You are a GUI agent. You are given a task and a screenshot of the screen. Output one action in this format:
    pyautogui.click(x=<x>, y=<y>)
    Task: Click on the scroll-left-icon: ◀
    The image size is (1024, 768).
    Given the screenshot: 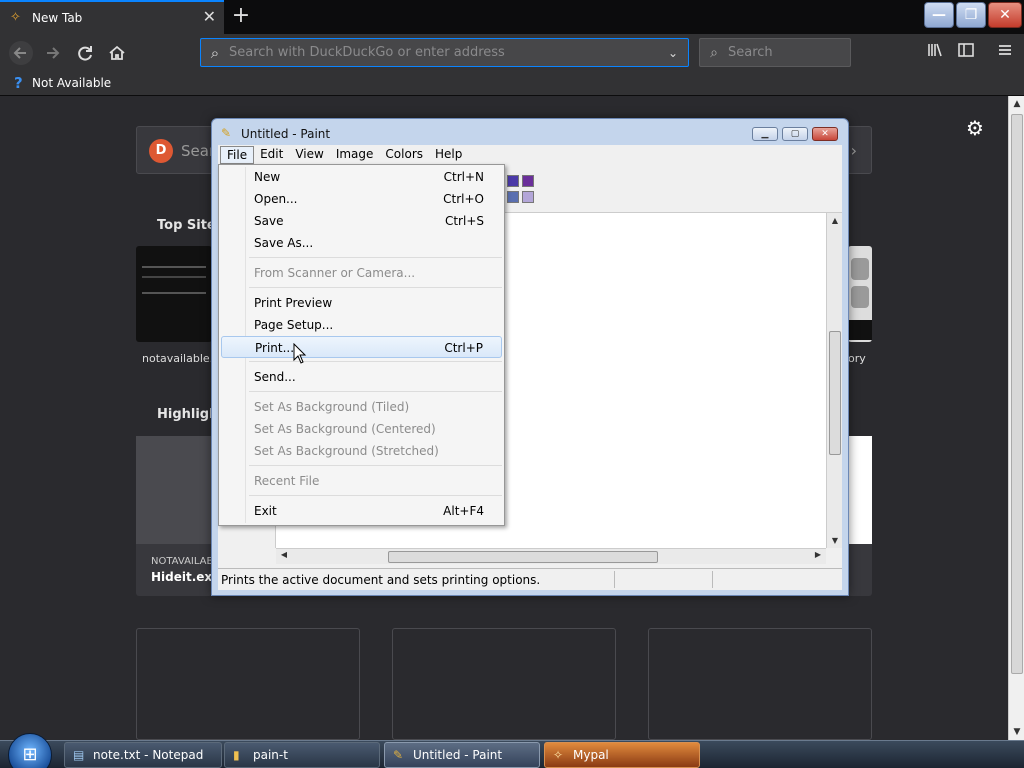 What is the action you would take?
    pyautogui.click(x=284, y=554)
    